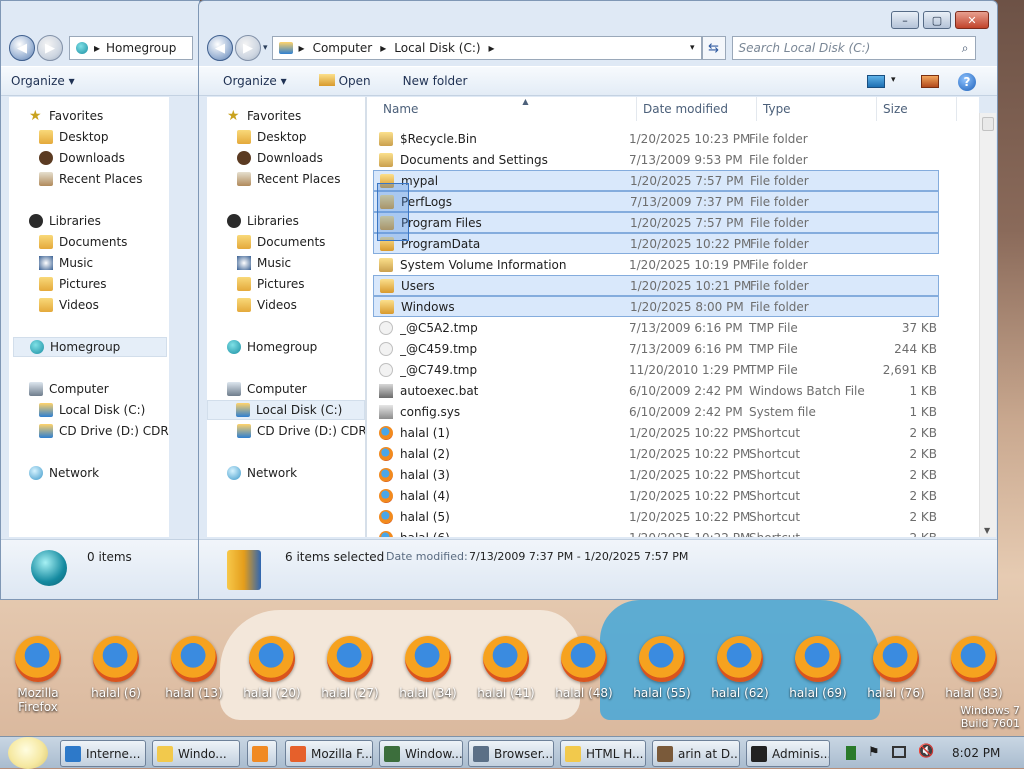 Image resolution: width=1024 pixels, height=769 pixels. I want to click on desktop-shortcut: halal (69), so click(818, 668).